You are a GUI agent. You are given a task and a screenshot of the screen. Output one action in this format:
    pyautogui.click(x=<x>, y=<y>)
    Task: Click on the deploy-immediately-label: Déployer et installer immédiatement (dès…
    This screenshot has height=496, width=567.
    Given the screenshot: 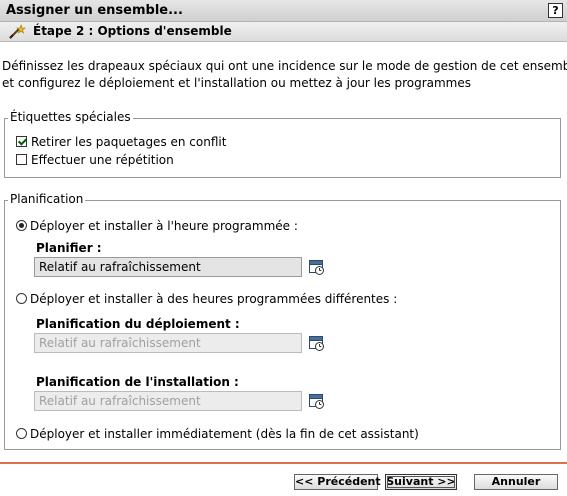 What is the action you would take?
    pyautogui.click(x=224, y=434)
    